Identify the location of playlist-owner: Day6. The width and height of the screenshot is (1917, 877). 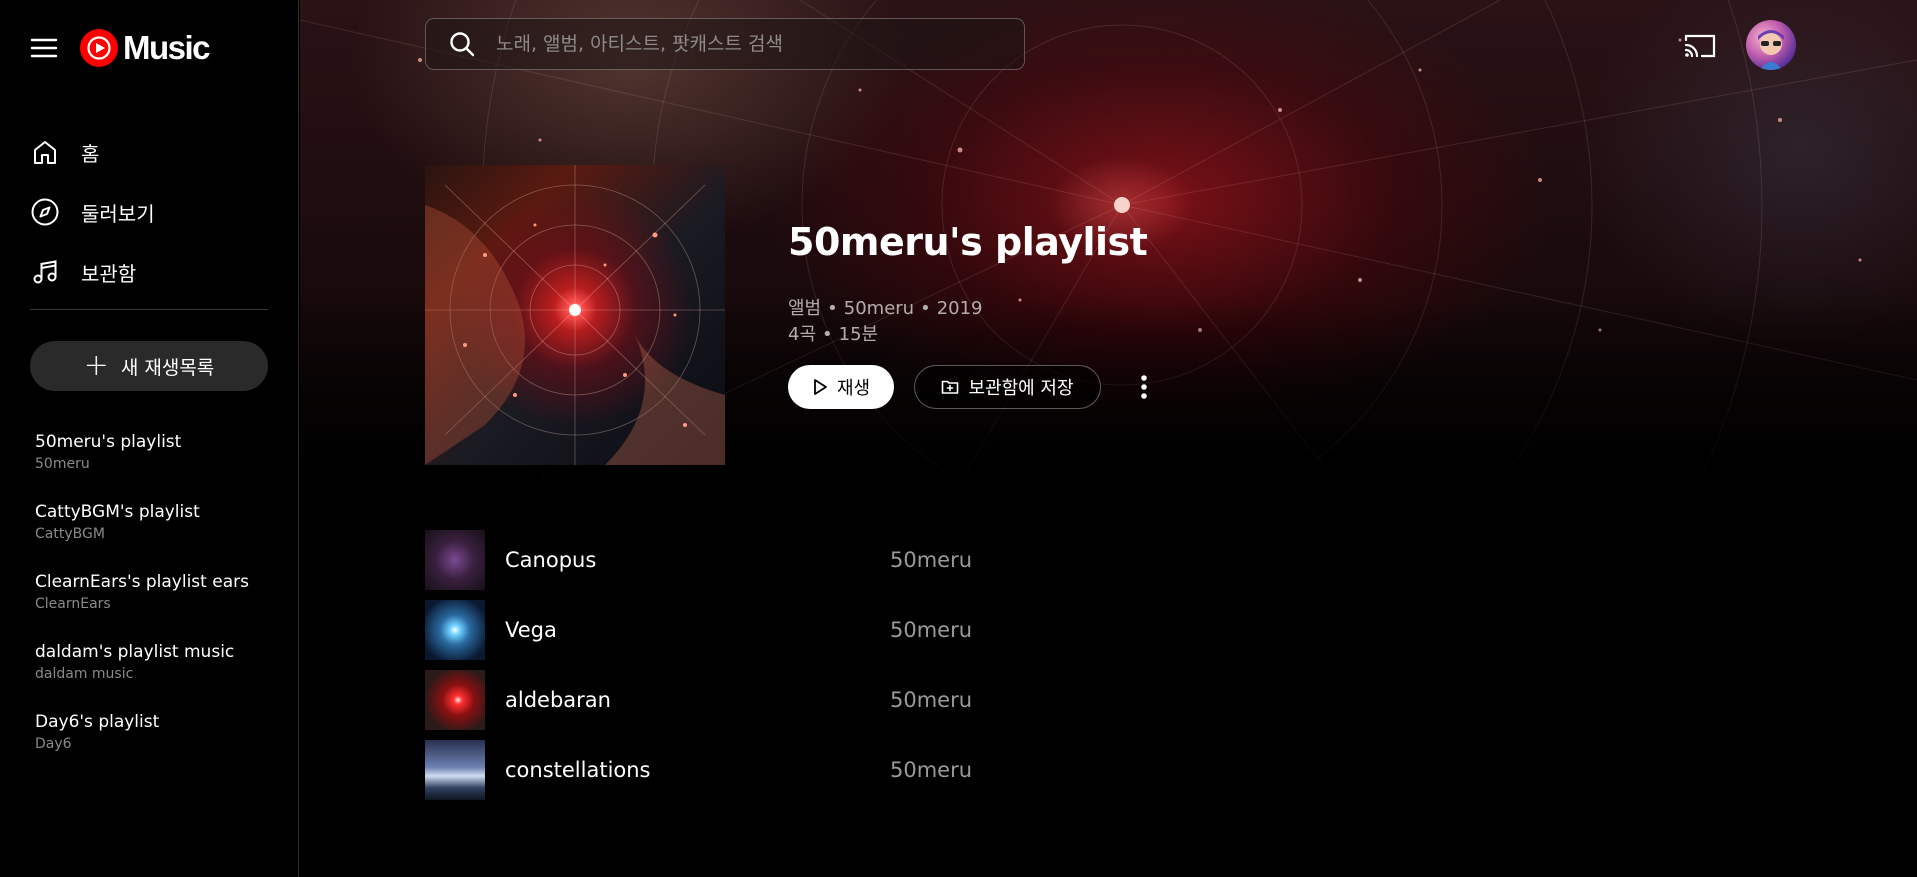
(53, 744).